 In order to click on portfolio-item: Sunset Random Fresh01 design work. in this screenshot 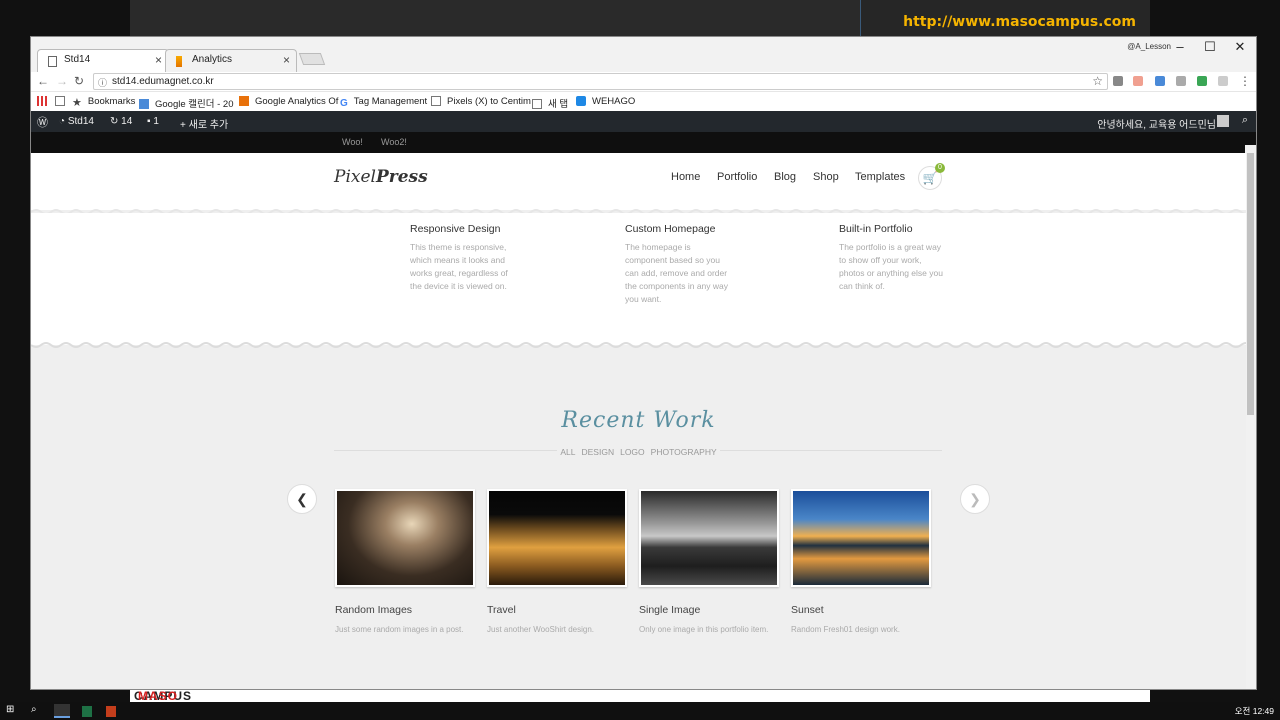, I will do `click(861, 561)`.